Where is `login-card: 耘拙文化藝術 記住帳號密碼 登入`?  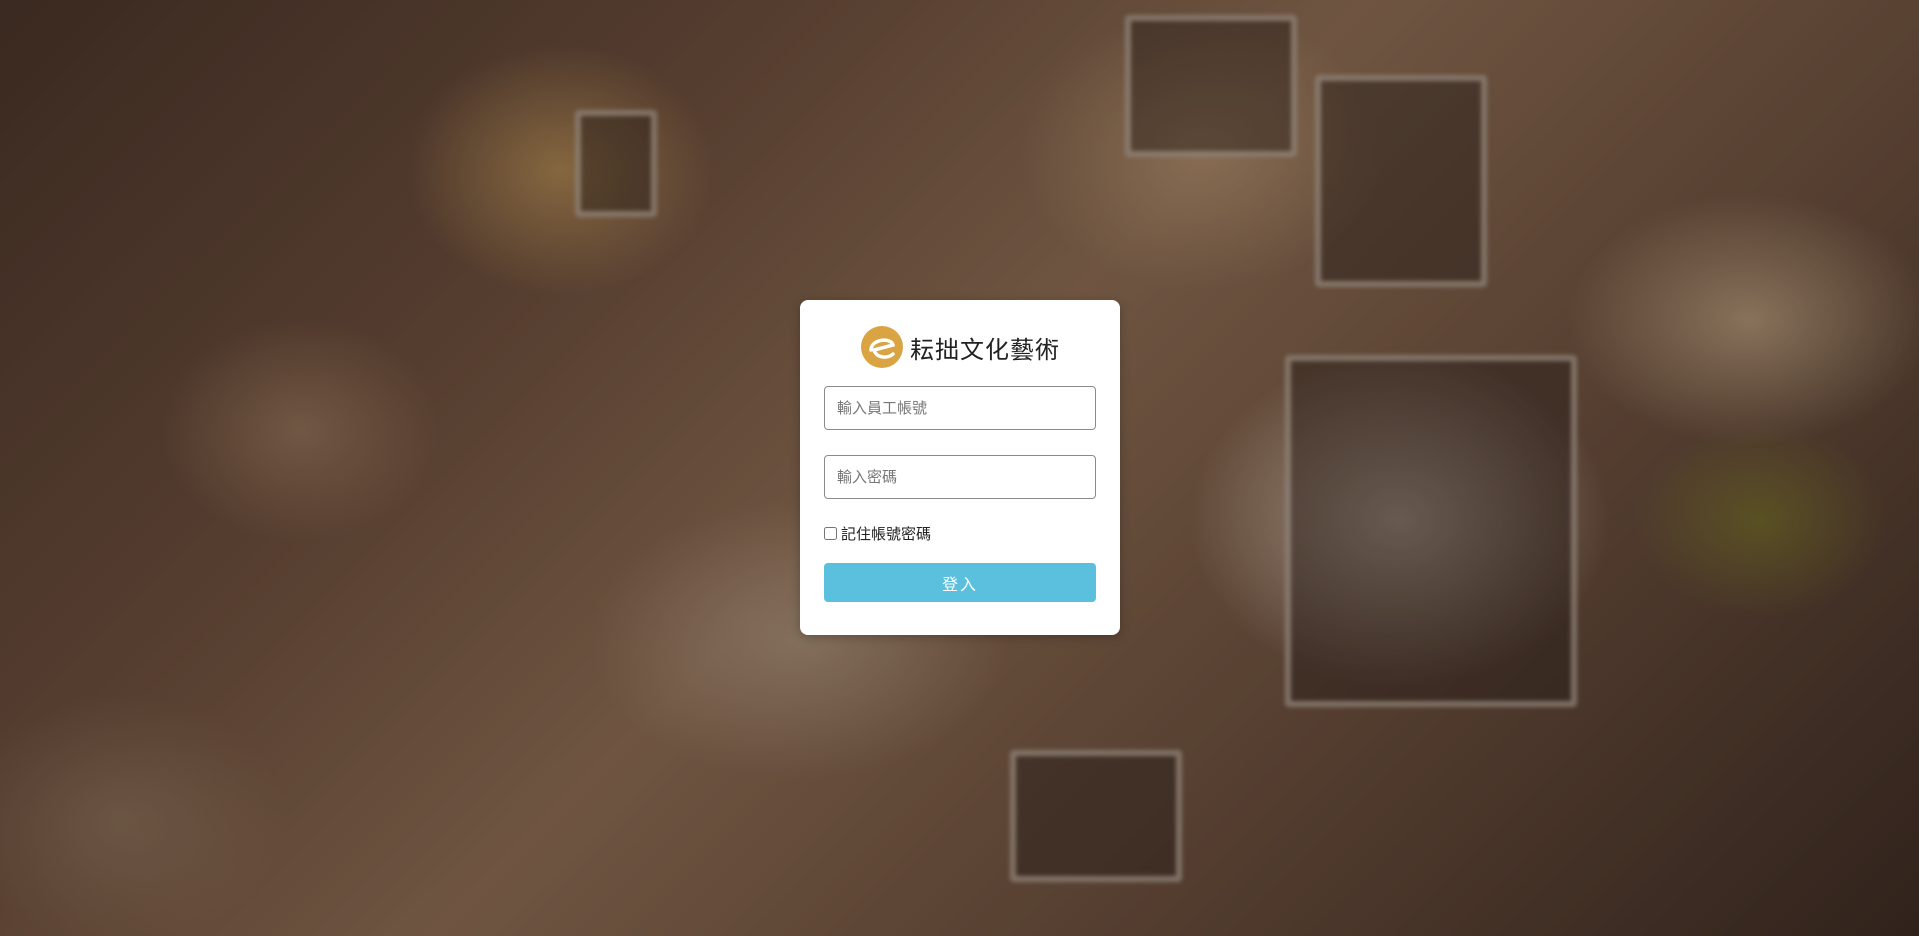 login-card: 耘拙文化藝術 記住帳號密碼 登入 is located at coordinates (960, 467).